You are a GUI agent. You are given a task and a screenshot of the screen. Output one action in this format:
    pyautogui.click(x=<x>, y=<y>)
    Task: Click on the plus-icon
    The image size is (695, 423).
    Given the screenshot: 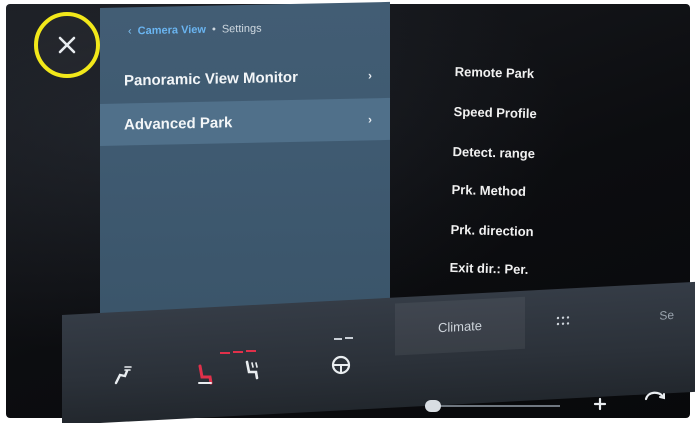 What is the action you would take?
    pyautogui.click(x=600, y=404)
    